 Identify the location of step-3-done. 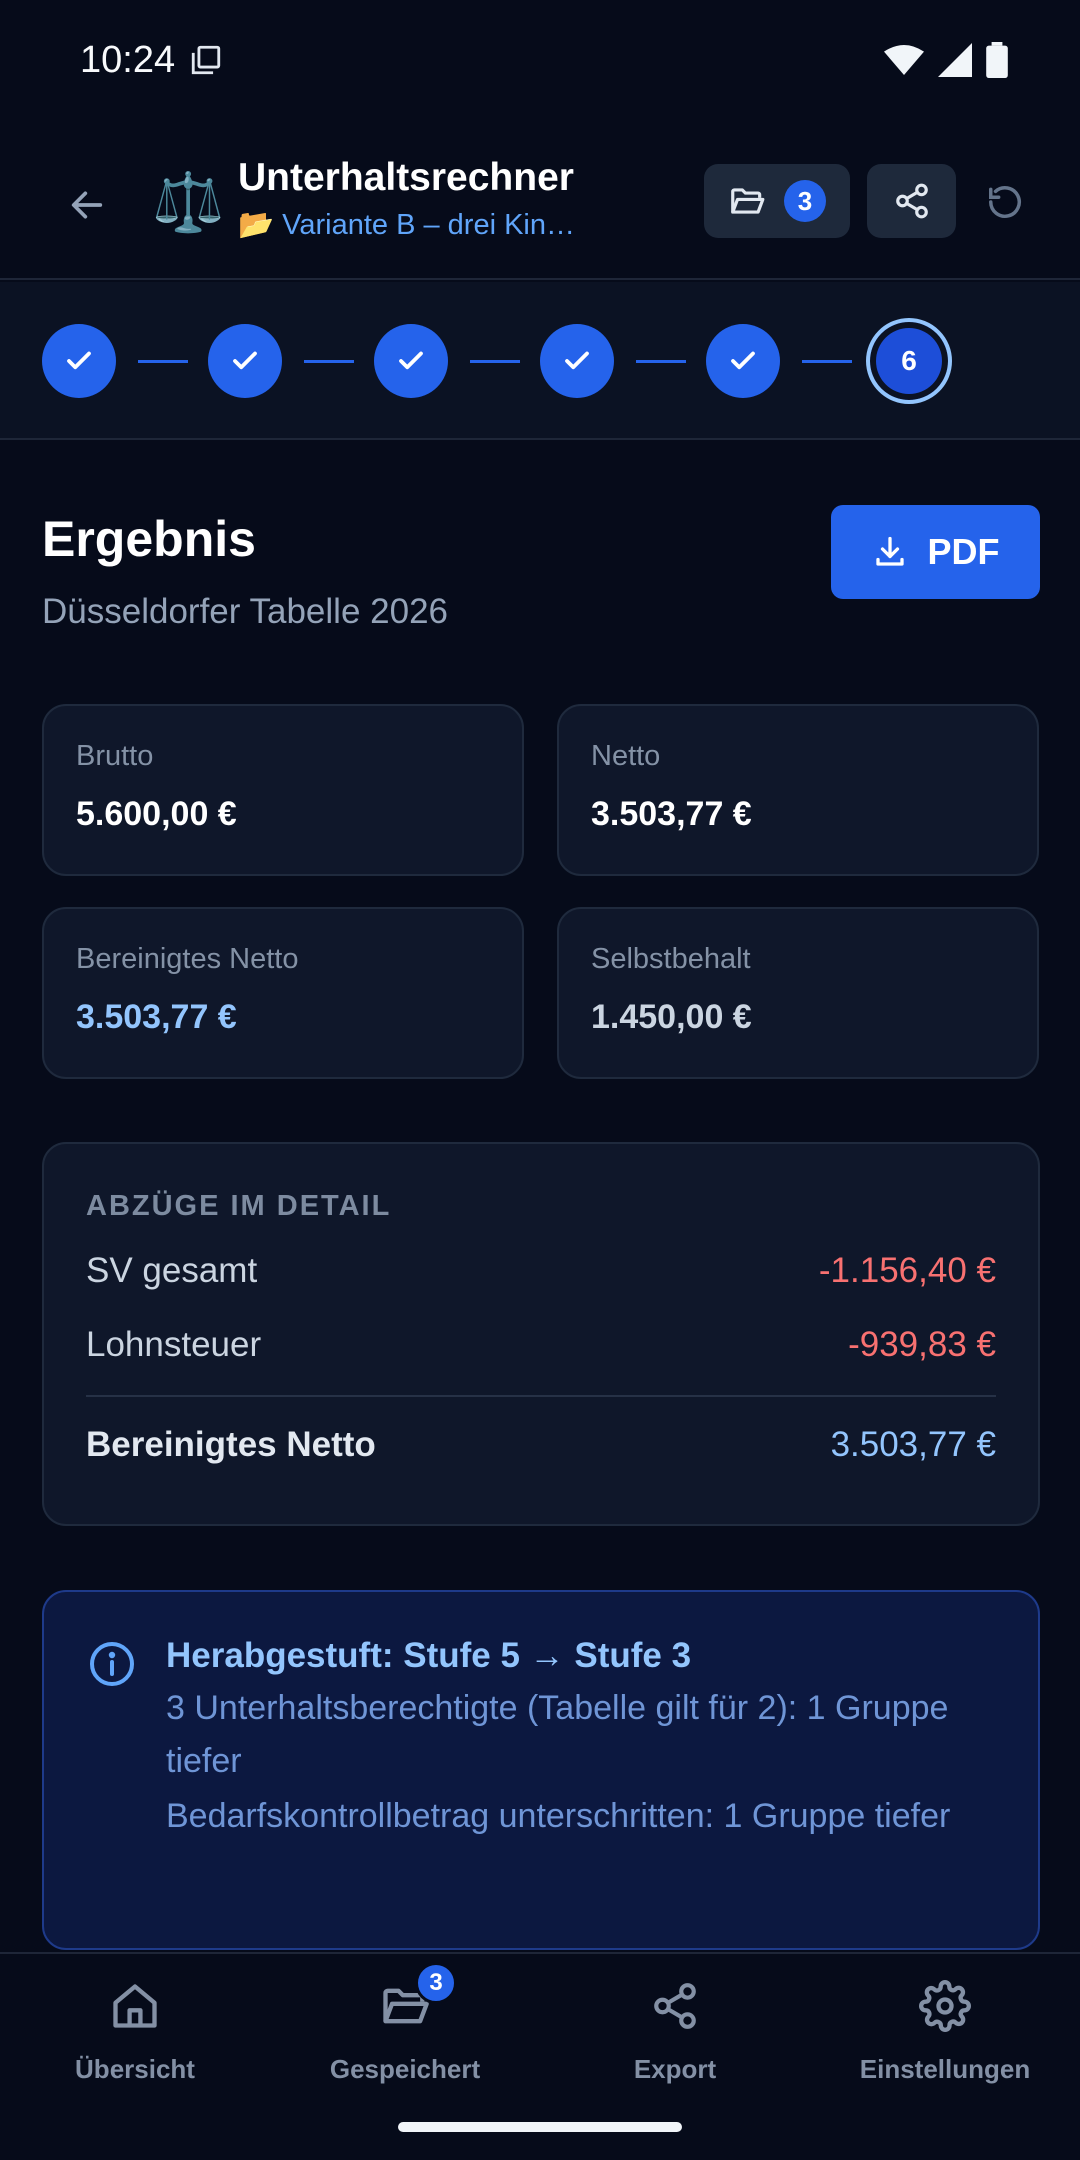
(411, 361).